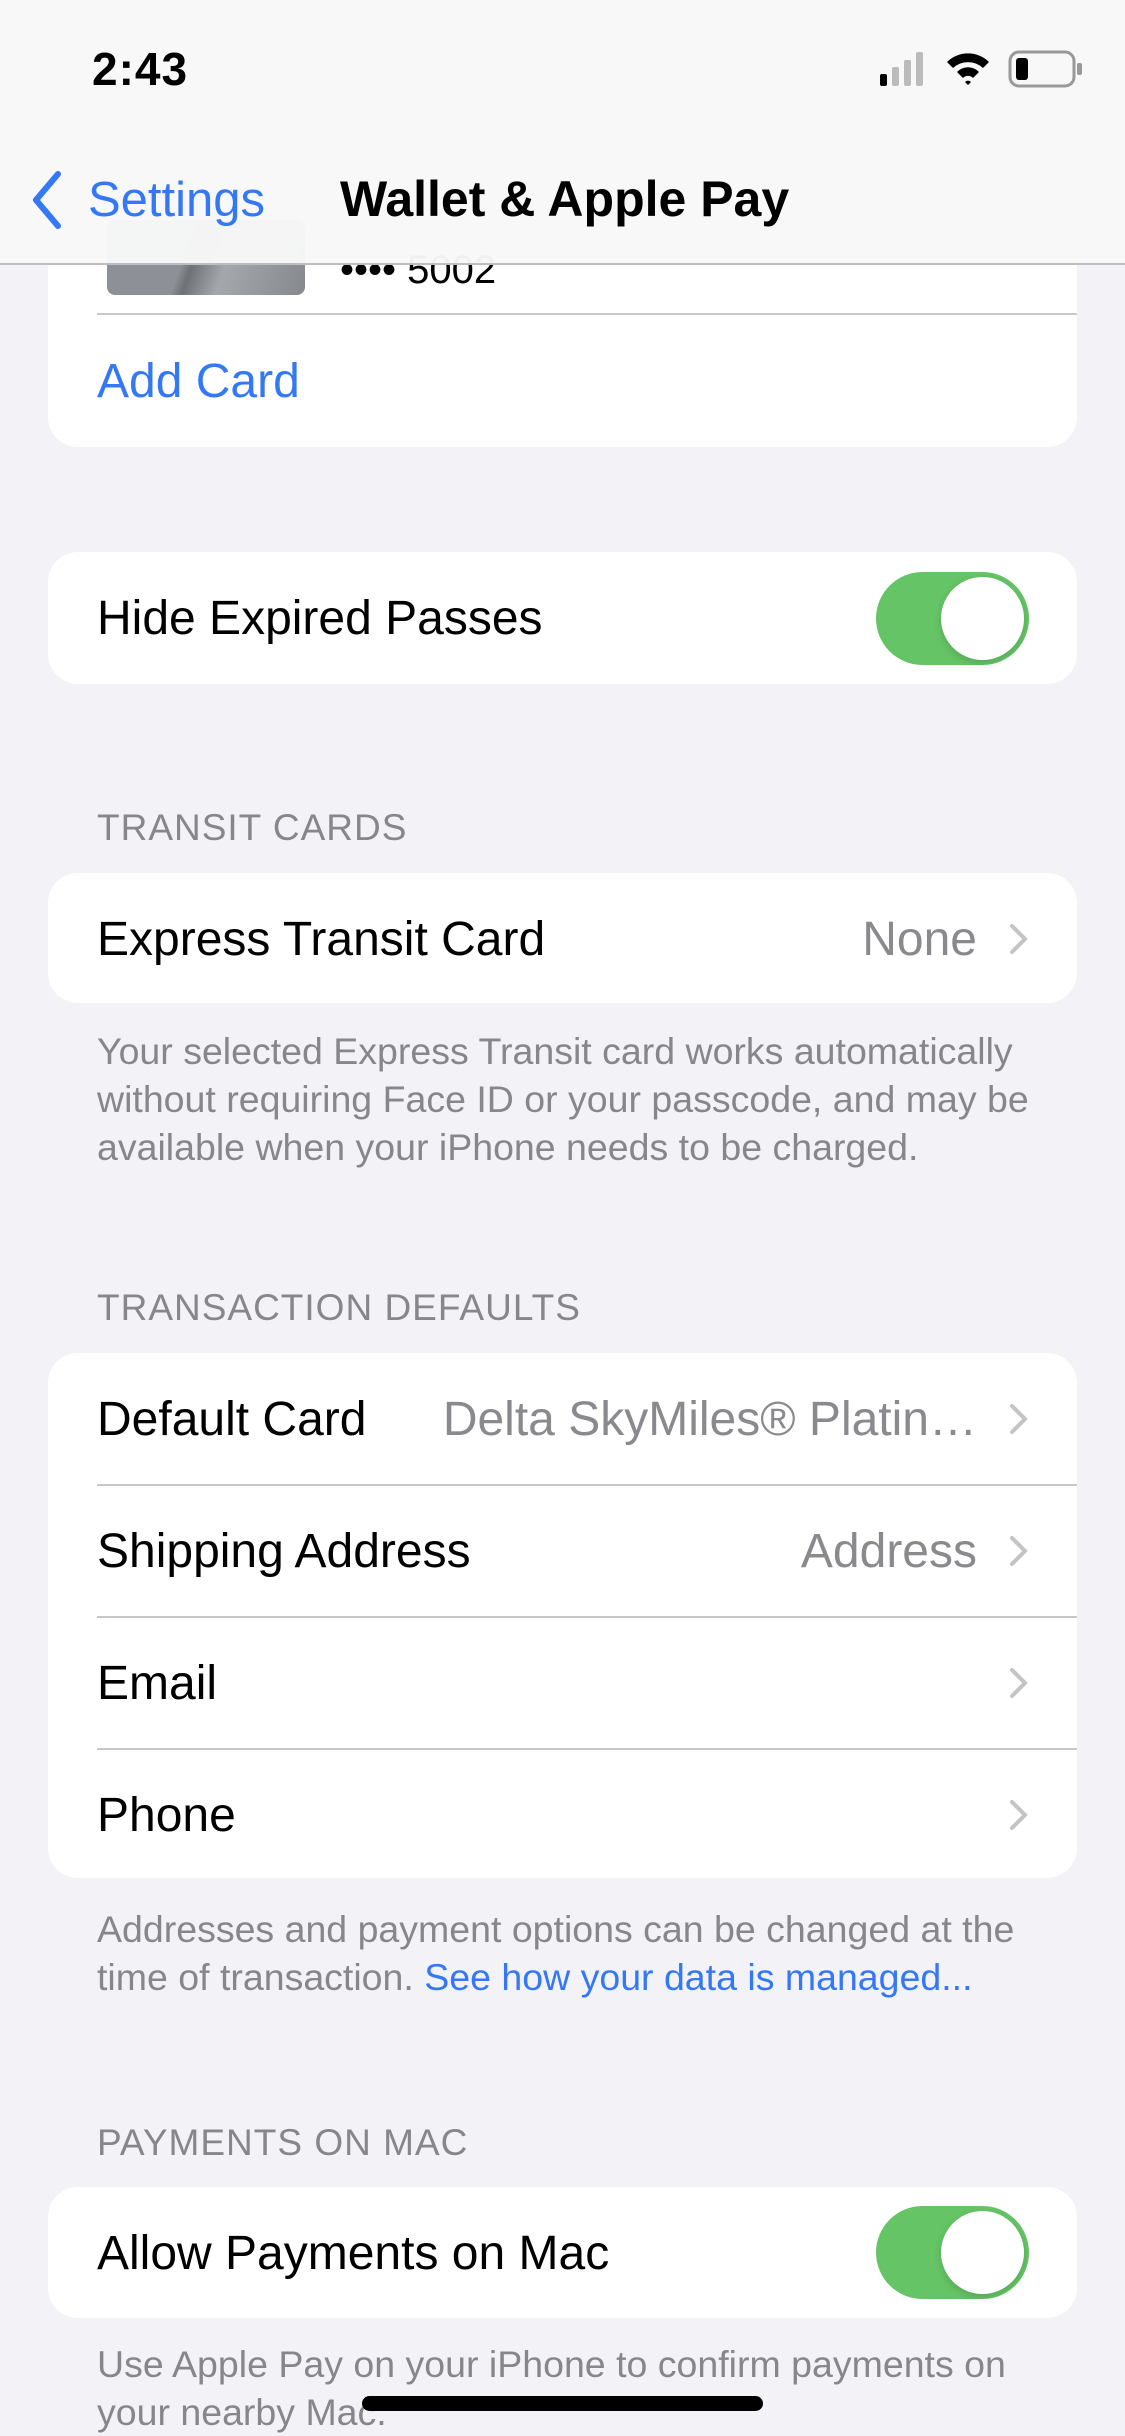  Describe the element at coordinates (901, 69) in the screenshot. I see `cellular-signal-icon` at that location.